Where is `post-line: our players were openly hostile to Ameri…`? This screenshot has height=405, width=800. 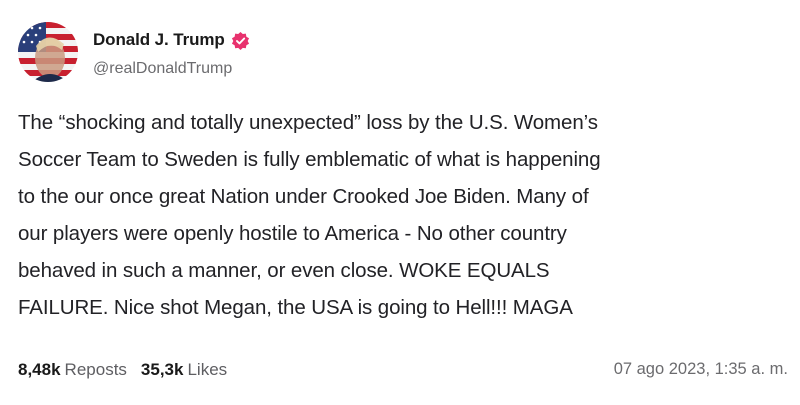 post-line: our players were openly hostile to Ameri… is located at coordinates (292, 233).